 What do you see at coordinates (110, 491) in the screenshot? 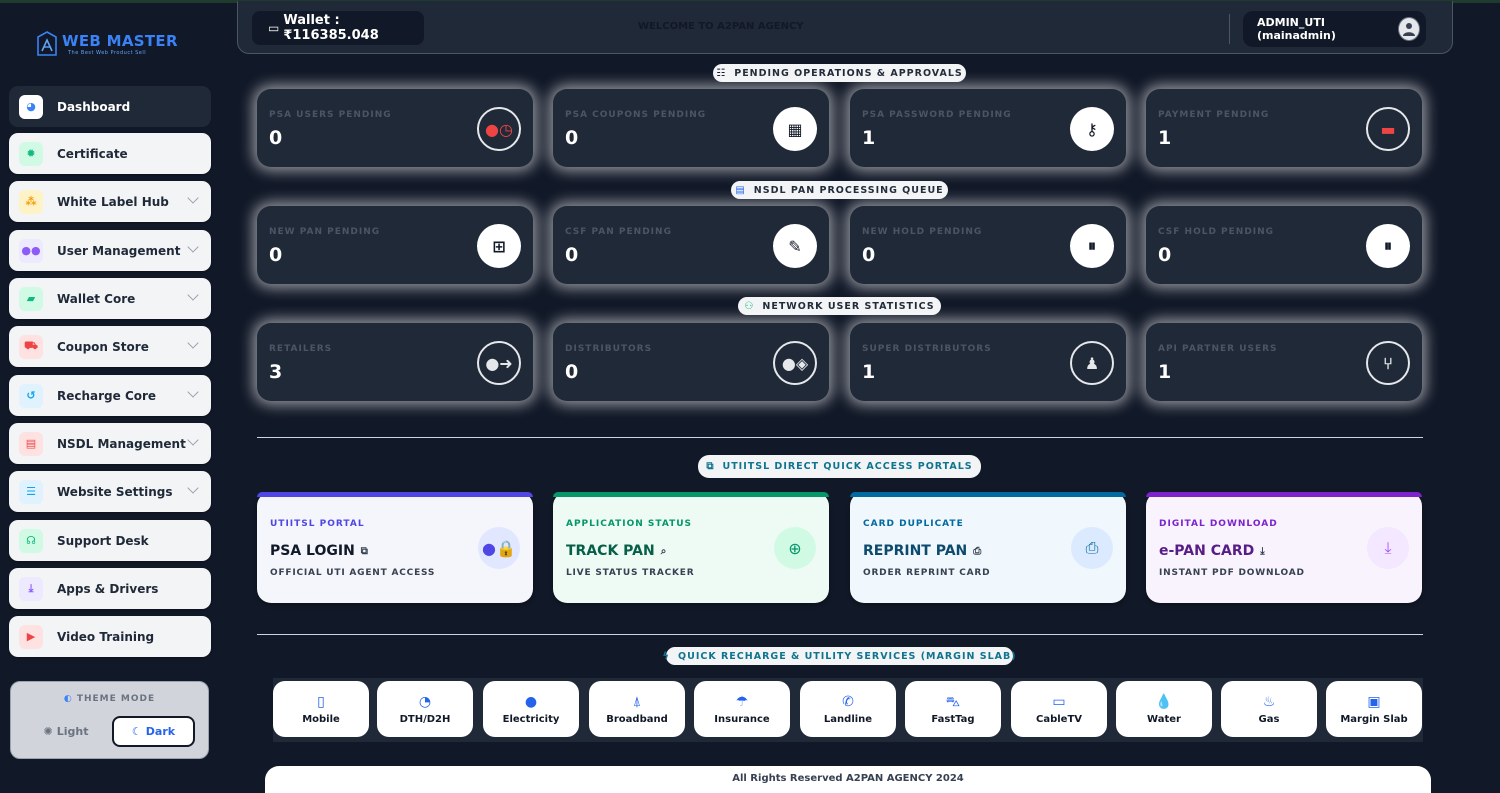
I see `sidebar-item-website-settings: ☰ Website Settings` at bounding box center [110, 491].